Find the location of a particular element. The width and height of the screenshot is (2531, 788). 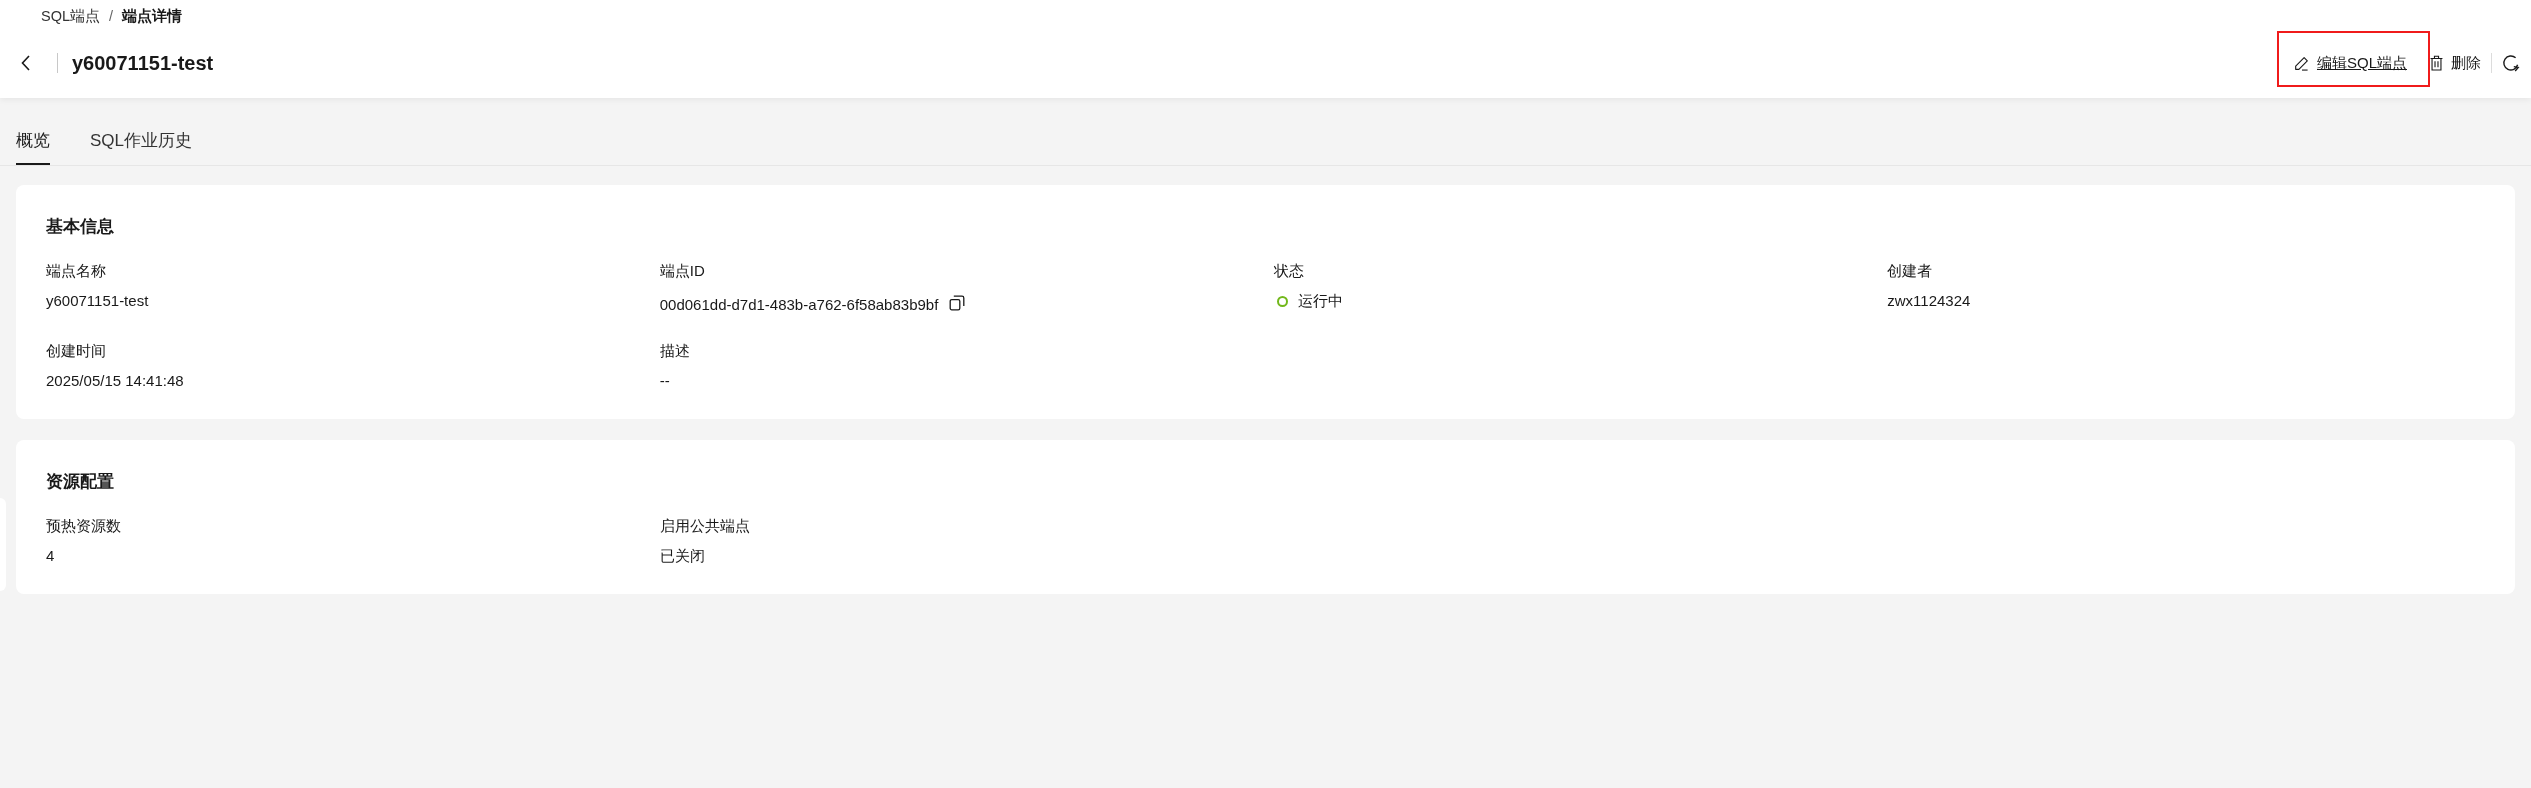

section-title: 资源配置 is located at coordinates (80, 482).